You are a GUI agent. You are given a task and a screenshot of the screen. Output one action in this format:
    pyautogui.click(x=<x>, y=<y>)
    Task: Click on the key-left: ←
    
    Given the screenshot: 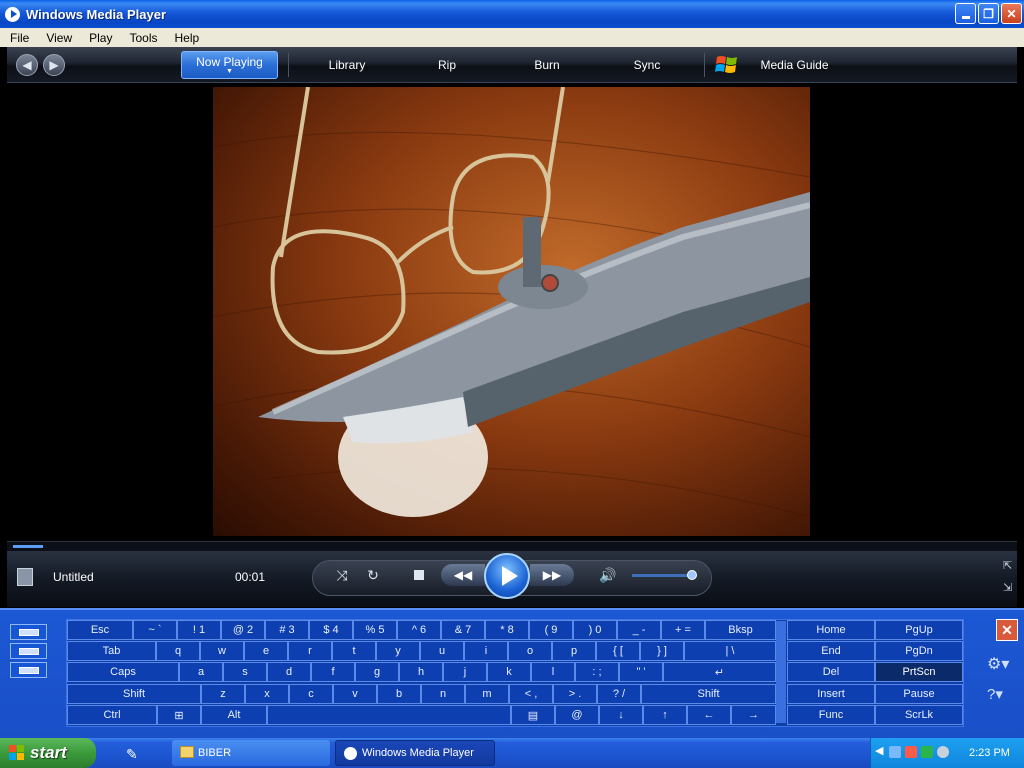 What is the action you would take?
    pyautogui.click(x=709, y=715)
    